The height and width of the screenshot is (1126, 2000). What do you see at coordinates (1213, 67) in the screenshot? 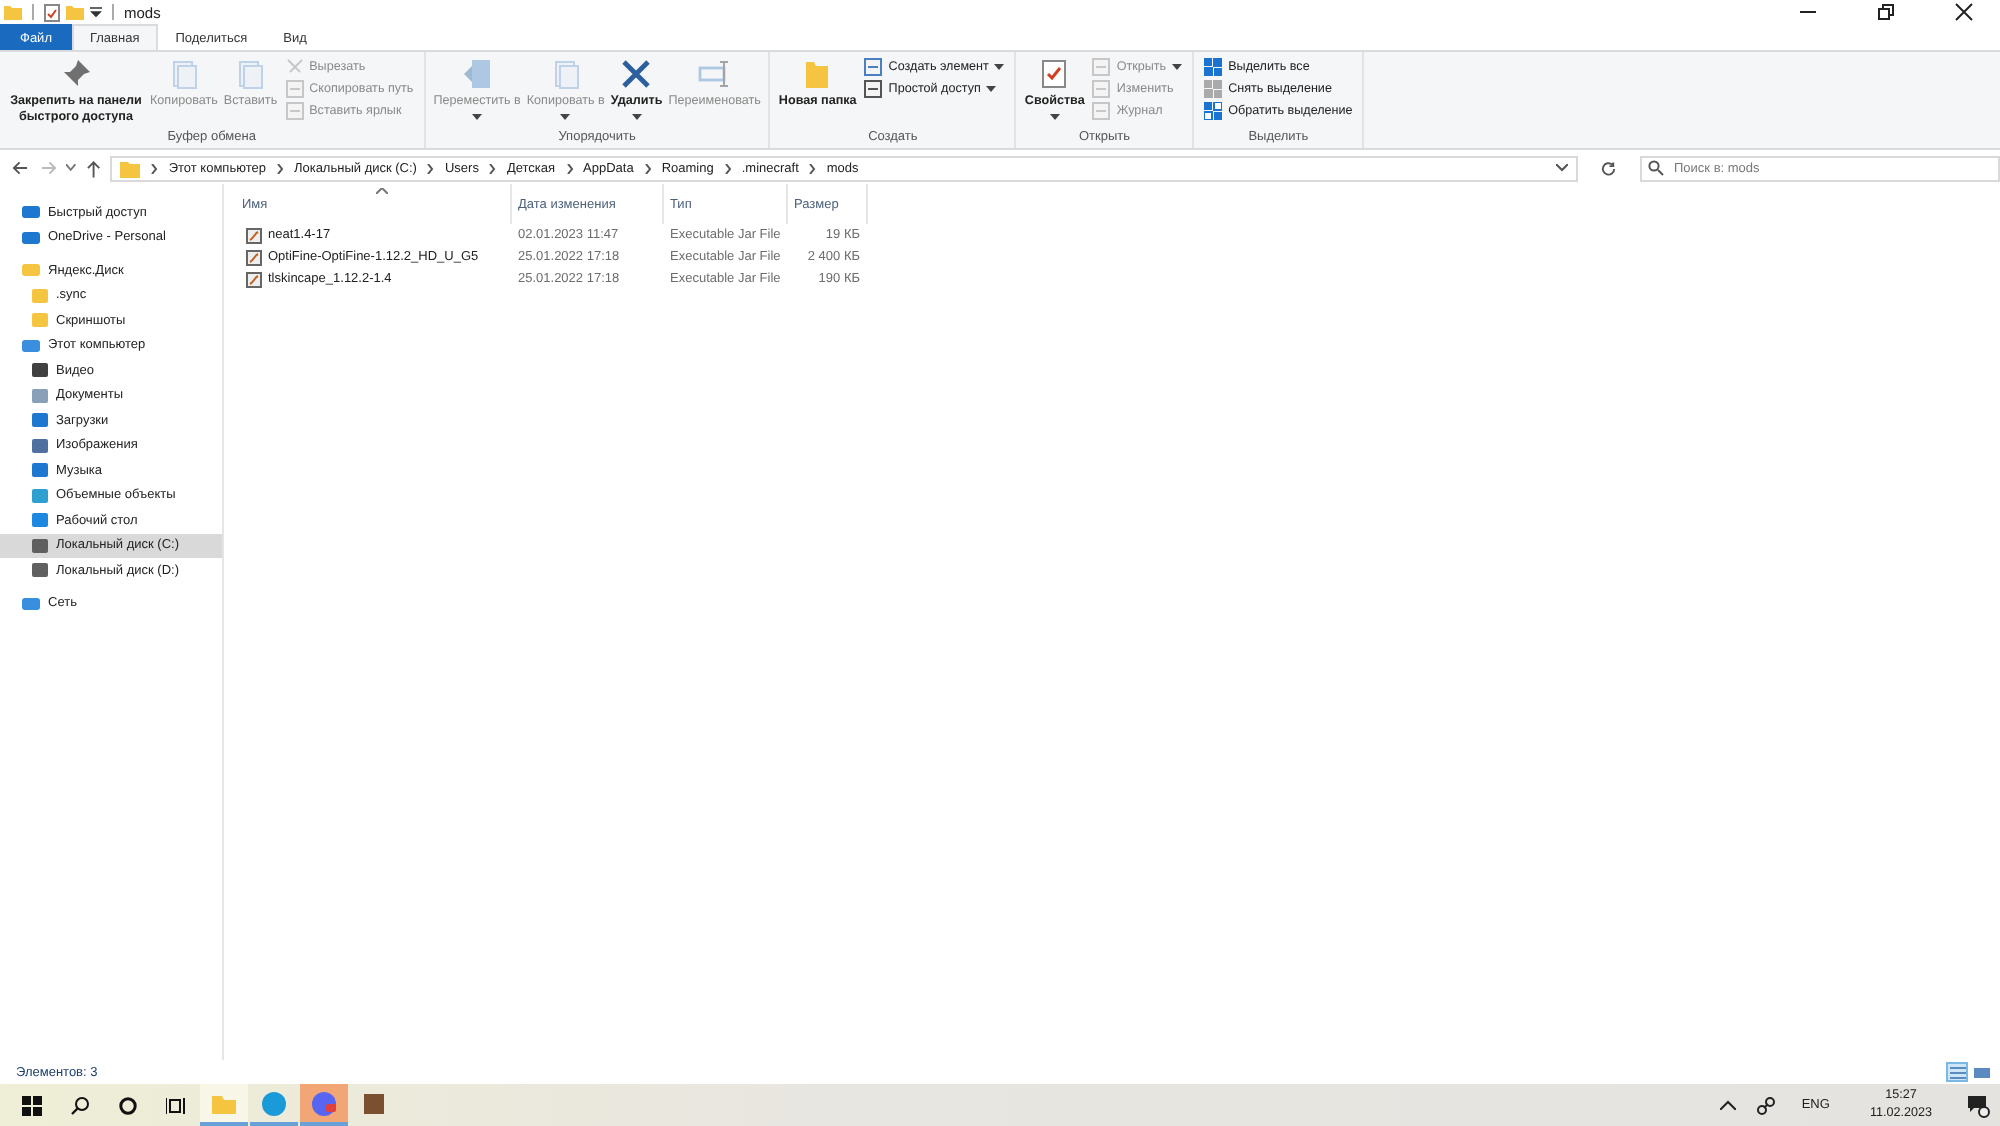
I see `select-all-icon` at bounding box center [1213, 67].